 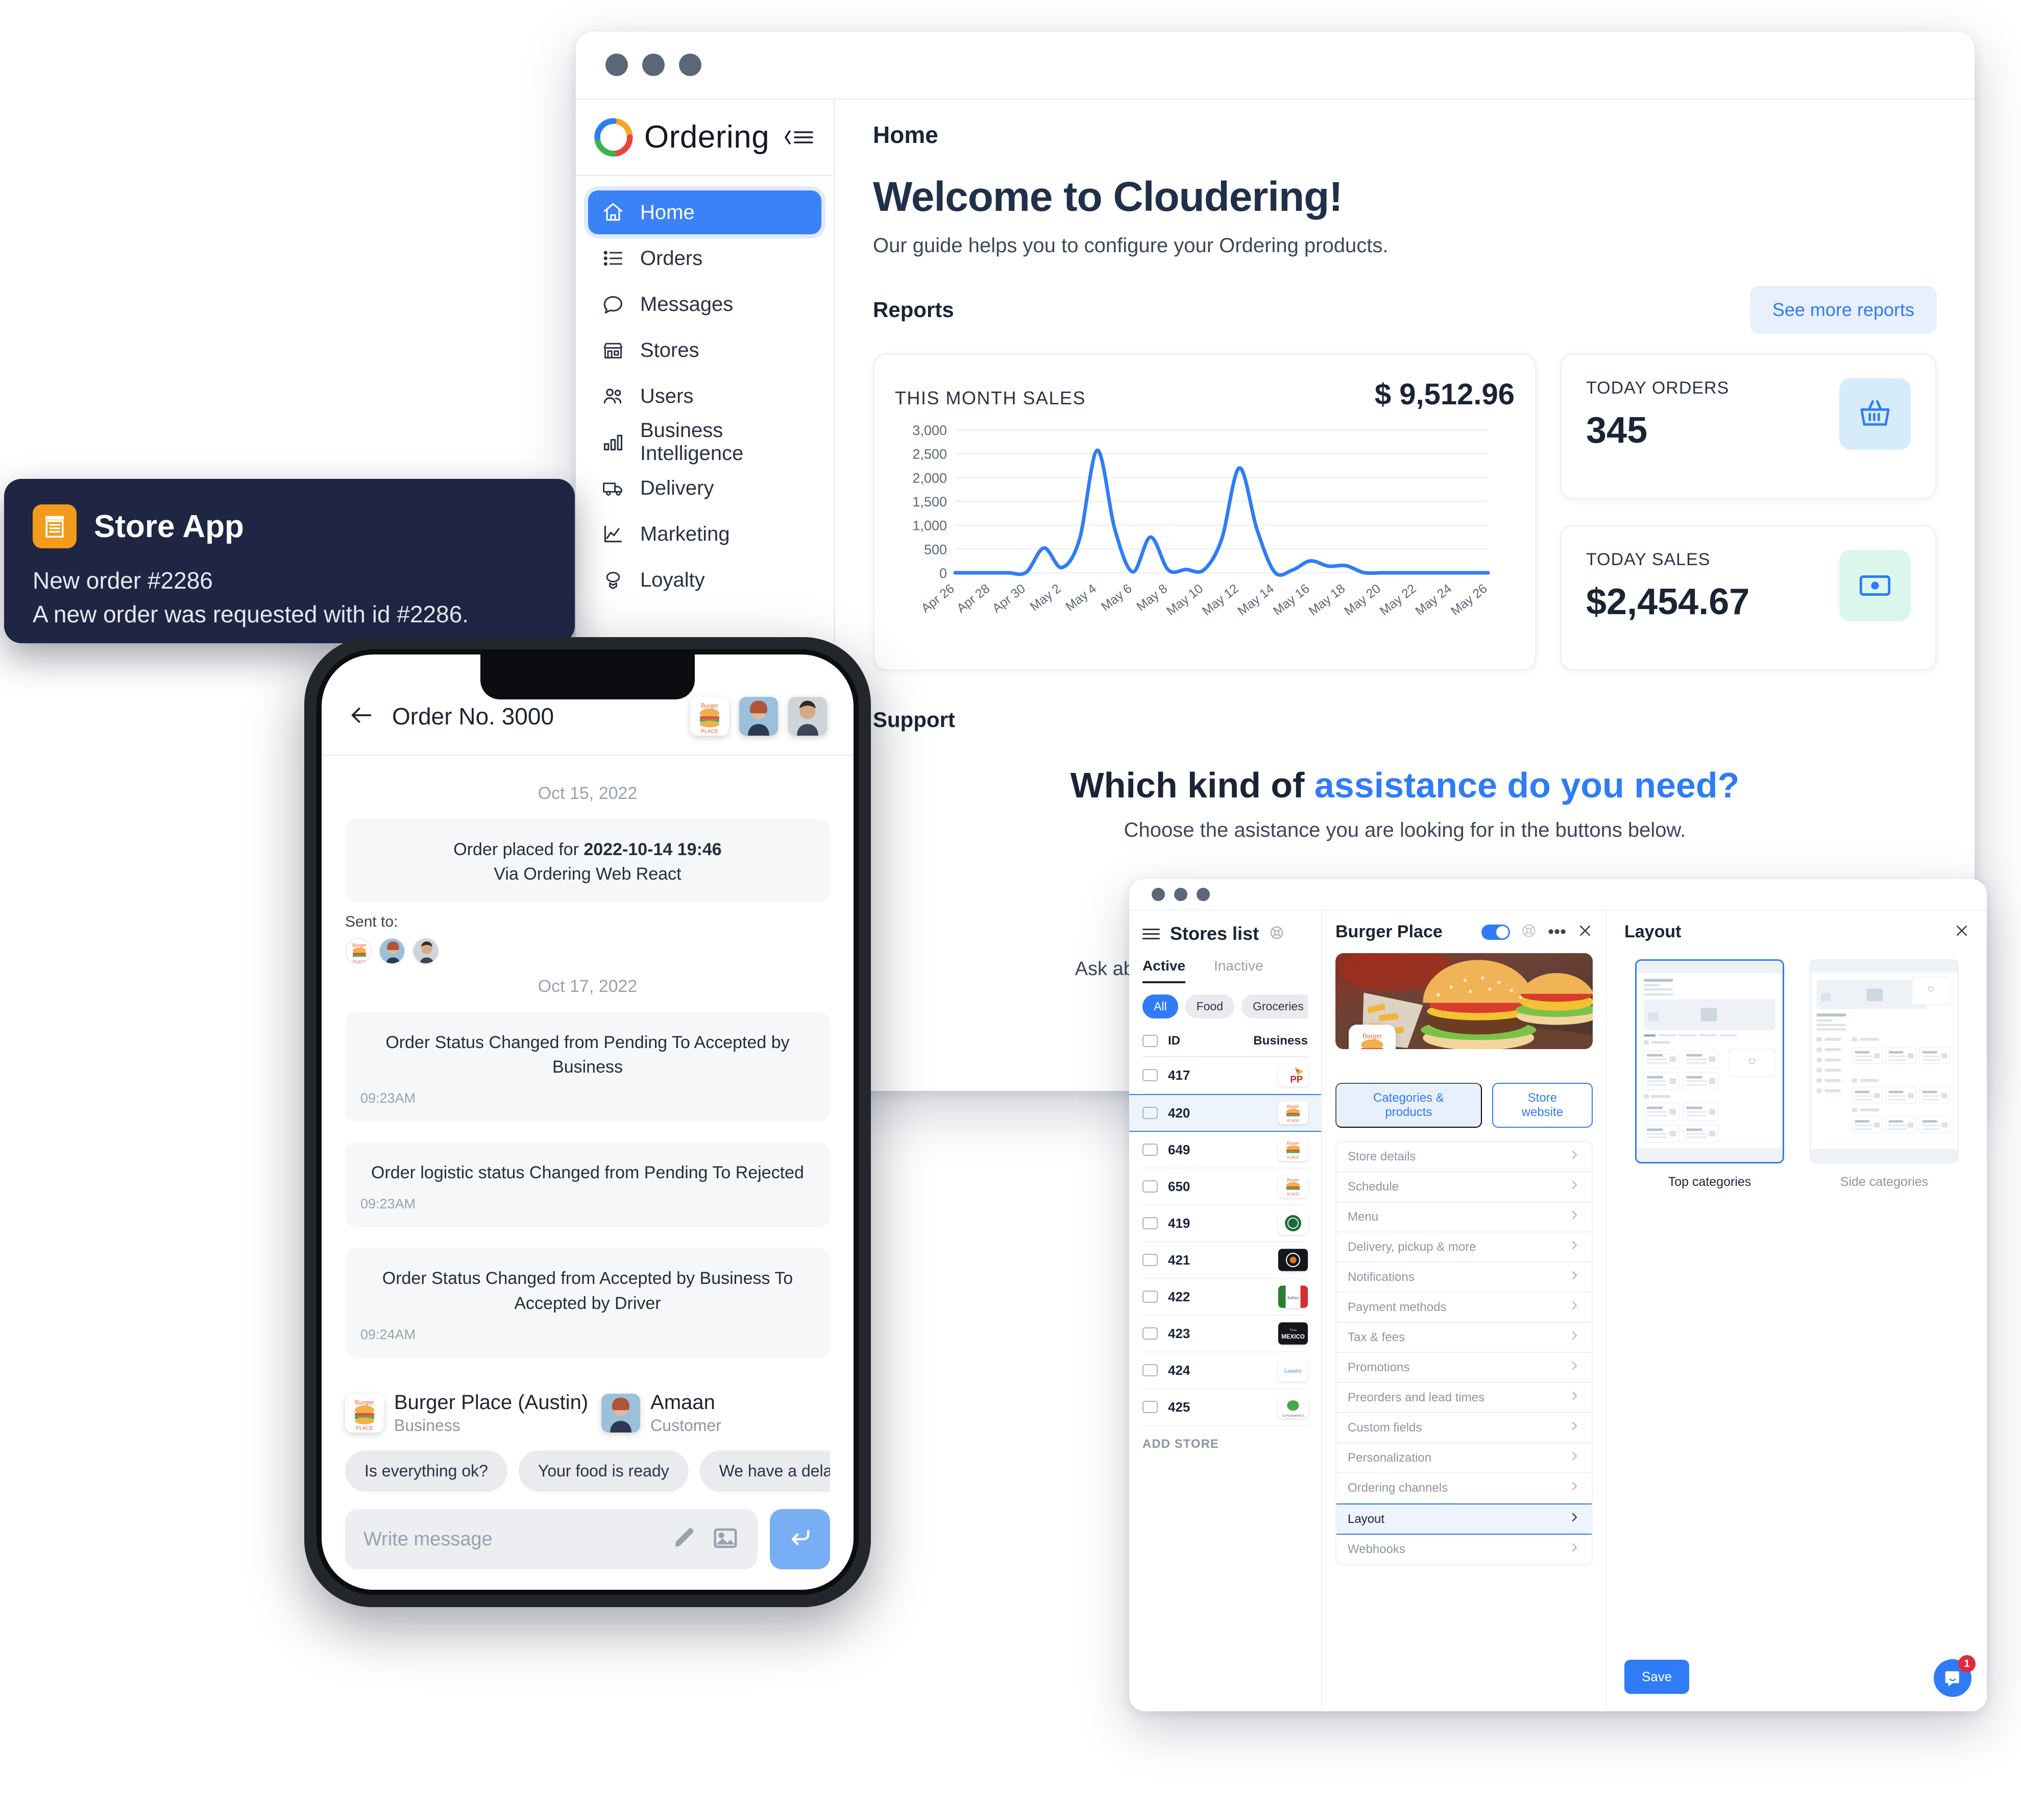 What do you see at coordinates (1464, 1247) in the screenshot?
I see `menu-item-delivery-pickup: Delivery, pickup & more` at bounding box center [1464, 1247].